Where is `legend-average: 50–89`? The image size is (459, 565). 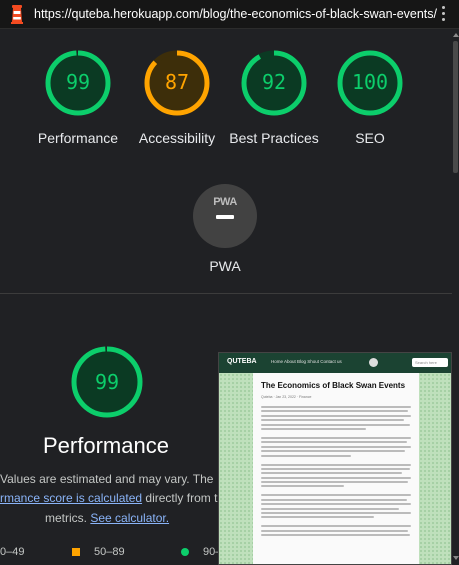
legend-average: 50–89 is located at coordinates (98, 552).